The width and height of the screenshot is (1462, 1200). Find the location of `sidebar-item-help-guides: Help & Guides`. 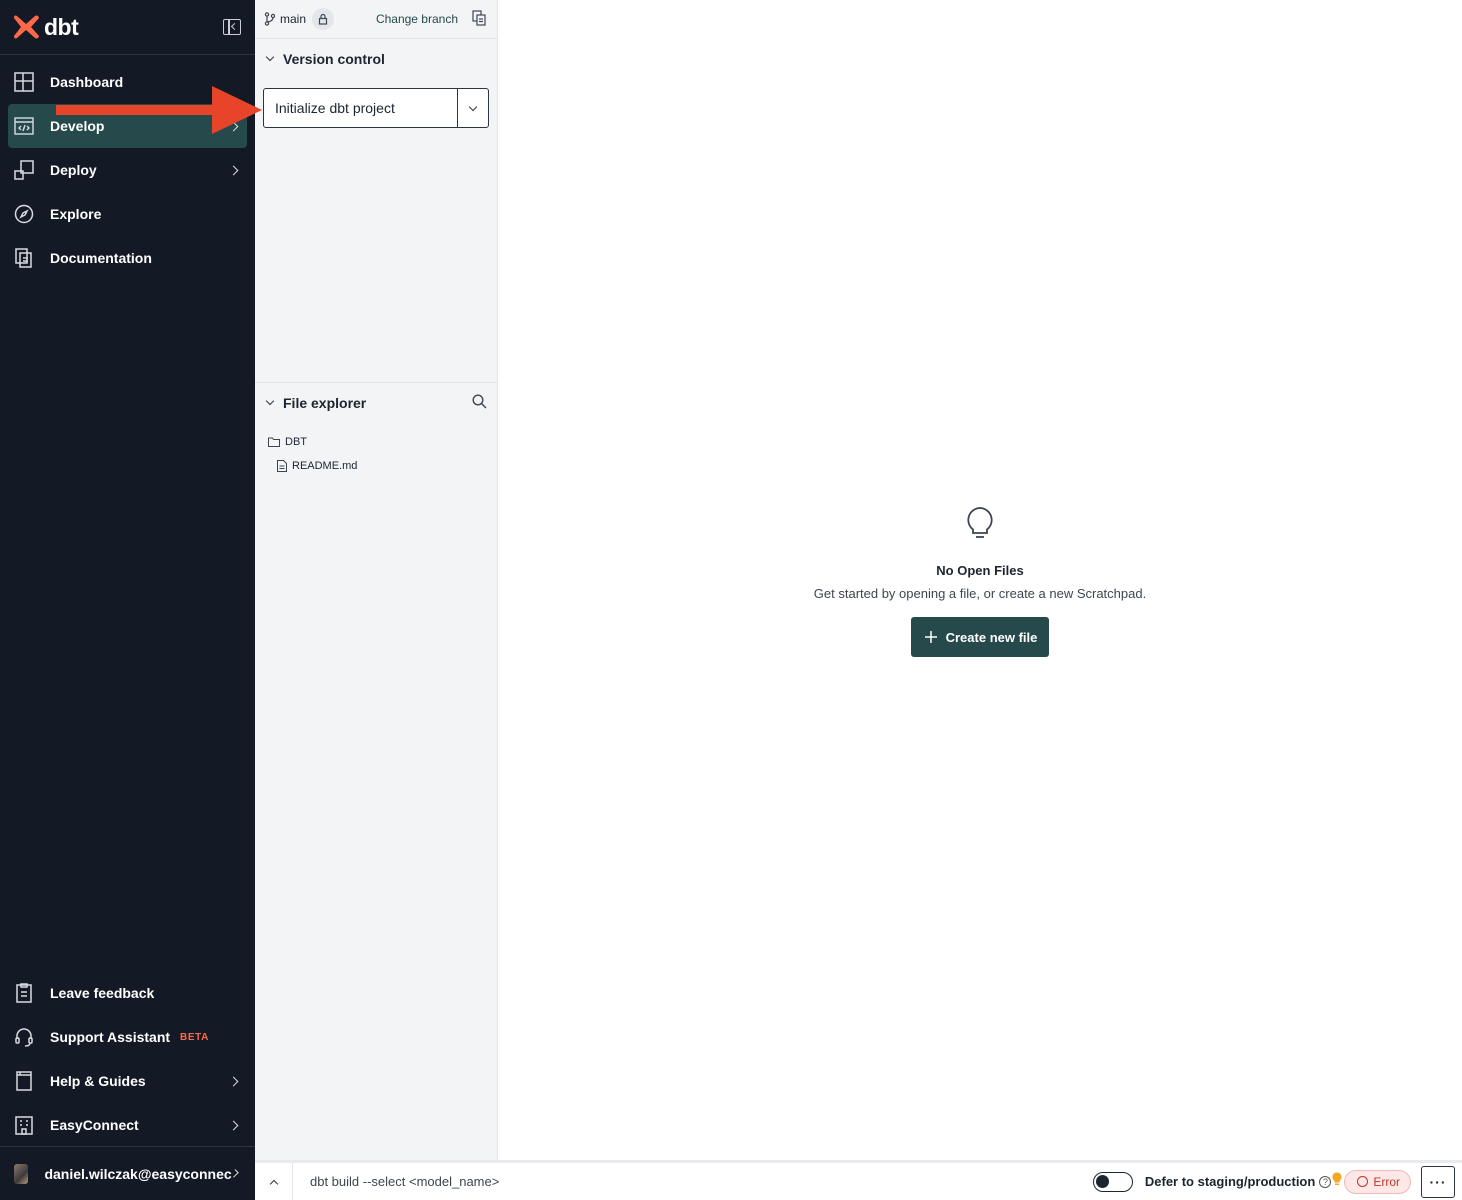

sidebar-item-help-guides: Help & Guides is located at coordinates (127, 1081).